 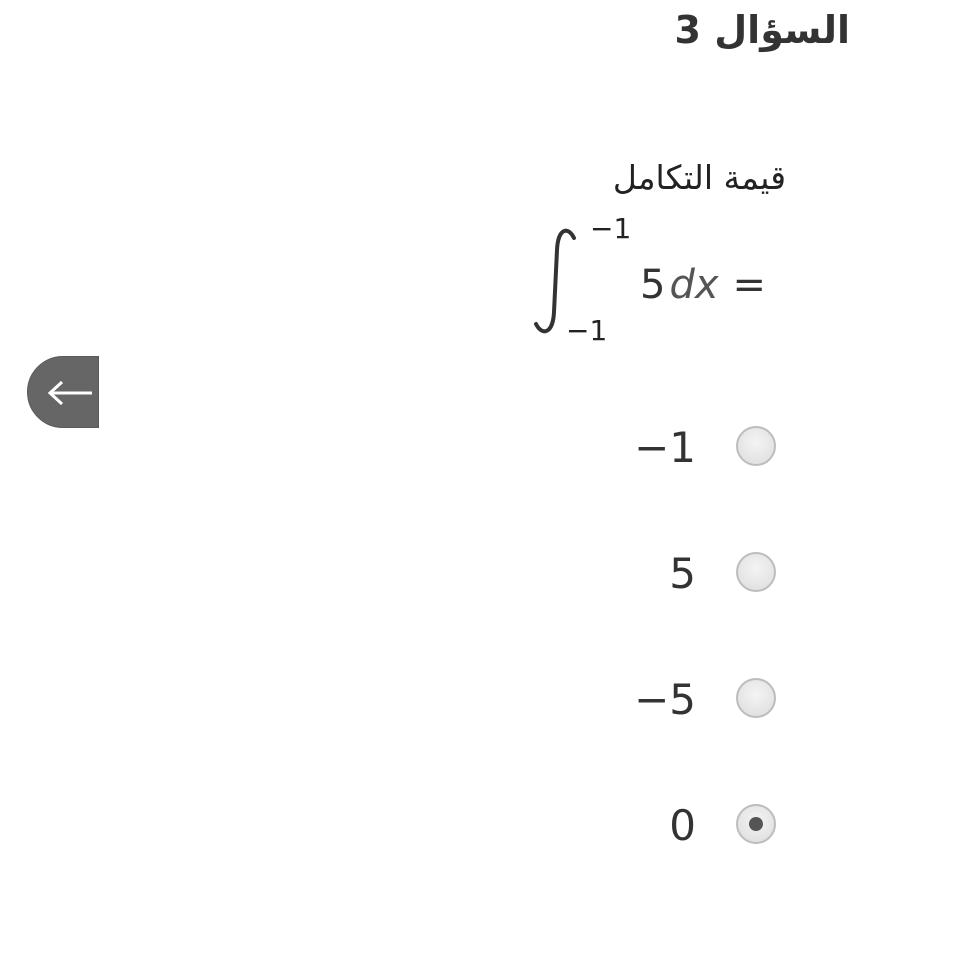 I want to click on arrow-left-icon, so click(x=69, y=393).